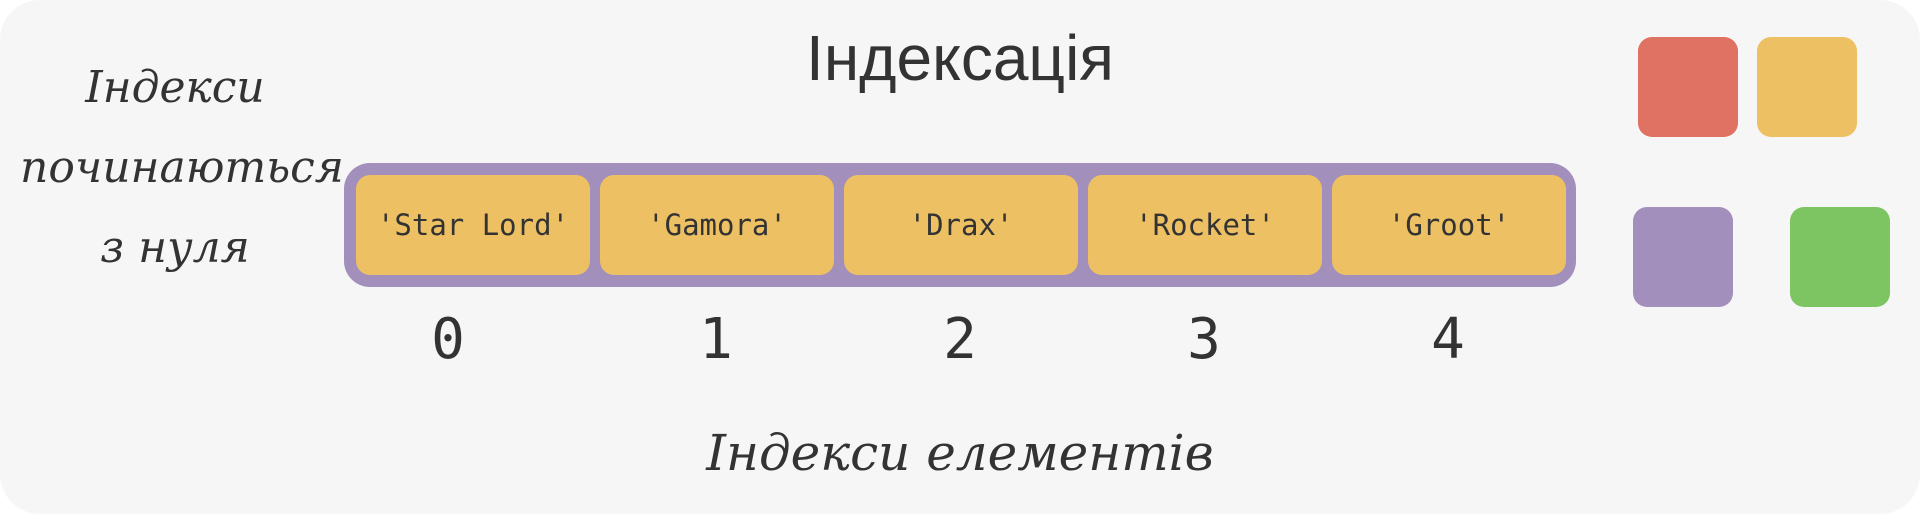  What do you see at coordinates (960, 339) in the screenshot?
I see `index-label-2: 2` at bounding box center [960, 339].